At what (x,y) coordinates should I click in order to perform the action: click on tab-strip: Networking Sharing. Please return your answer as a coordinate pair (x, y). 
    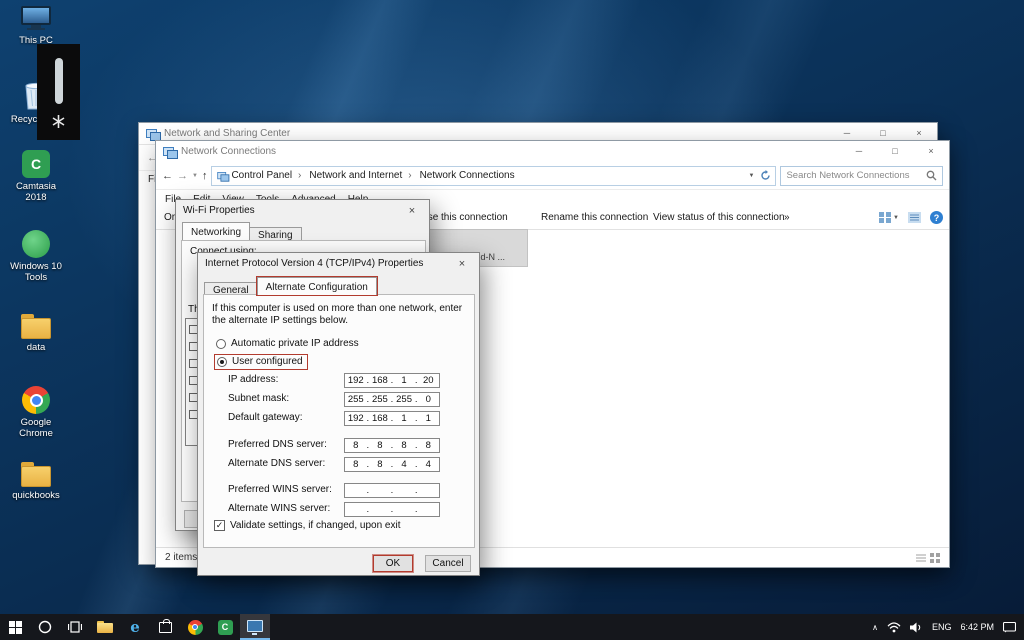
    Looking at the image, I should click on (242, 232).